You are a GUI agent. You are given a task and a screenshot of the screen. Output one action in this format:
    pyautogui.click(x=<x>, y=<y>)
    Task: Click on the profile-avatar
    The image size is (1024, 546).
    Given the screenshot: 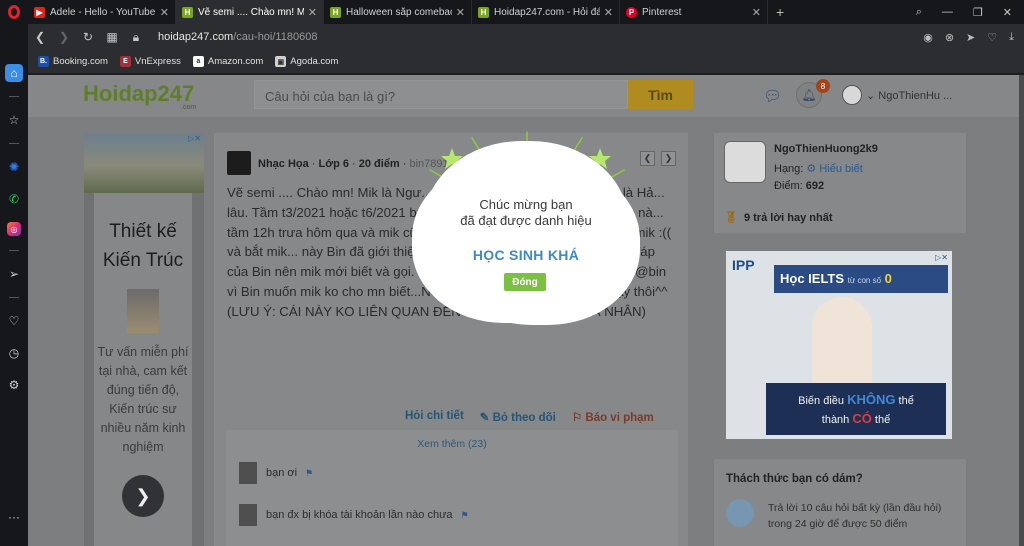 What is the action you would take?
    pyautogui.click(x=745, y=162)
    